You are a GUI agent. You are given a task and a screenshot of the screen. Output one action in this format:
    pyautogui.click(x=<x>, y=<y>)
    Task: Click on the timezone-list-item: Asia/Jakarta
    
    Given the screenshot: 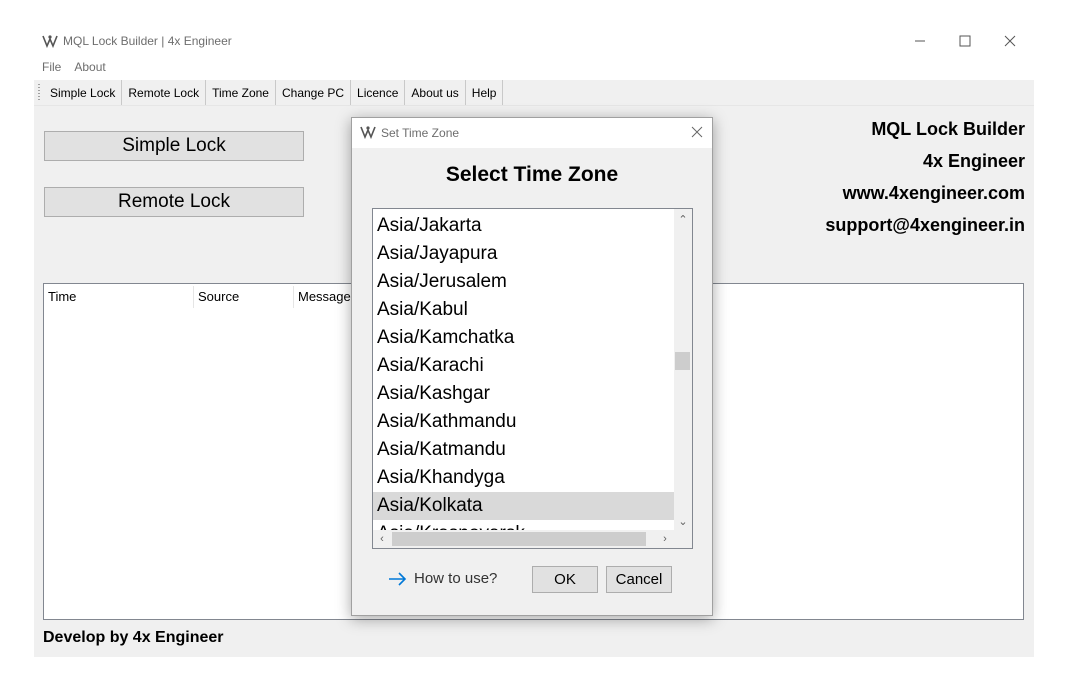 What is the action you would take?
    pyautogui.click(x=523, y=226)
    